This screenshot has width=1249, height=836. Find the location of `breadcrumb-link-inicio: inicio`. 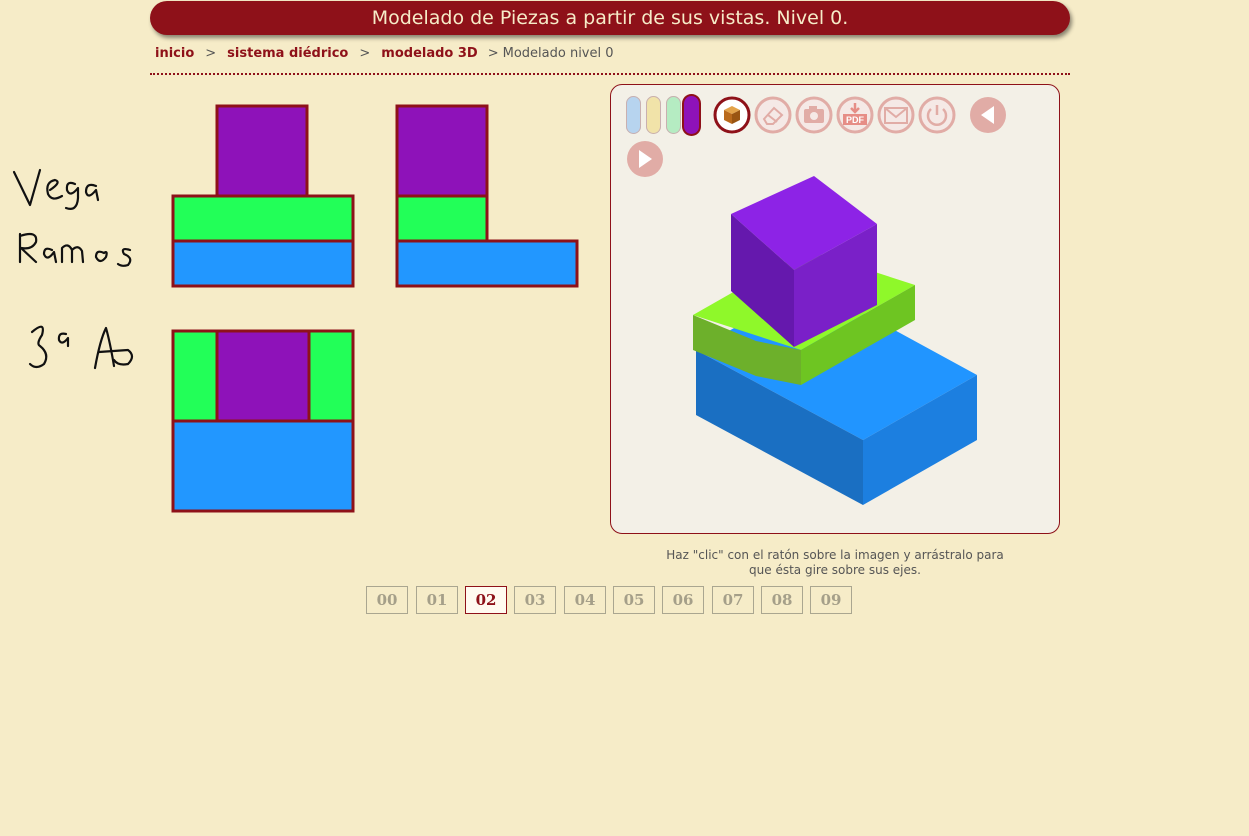

breadcrumb-link-inicio: inicio is located at coordinates (174, 53).